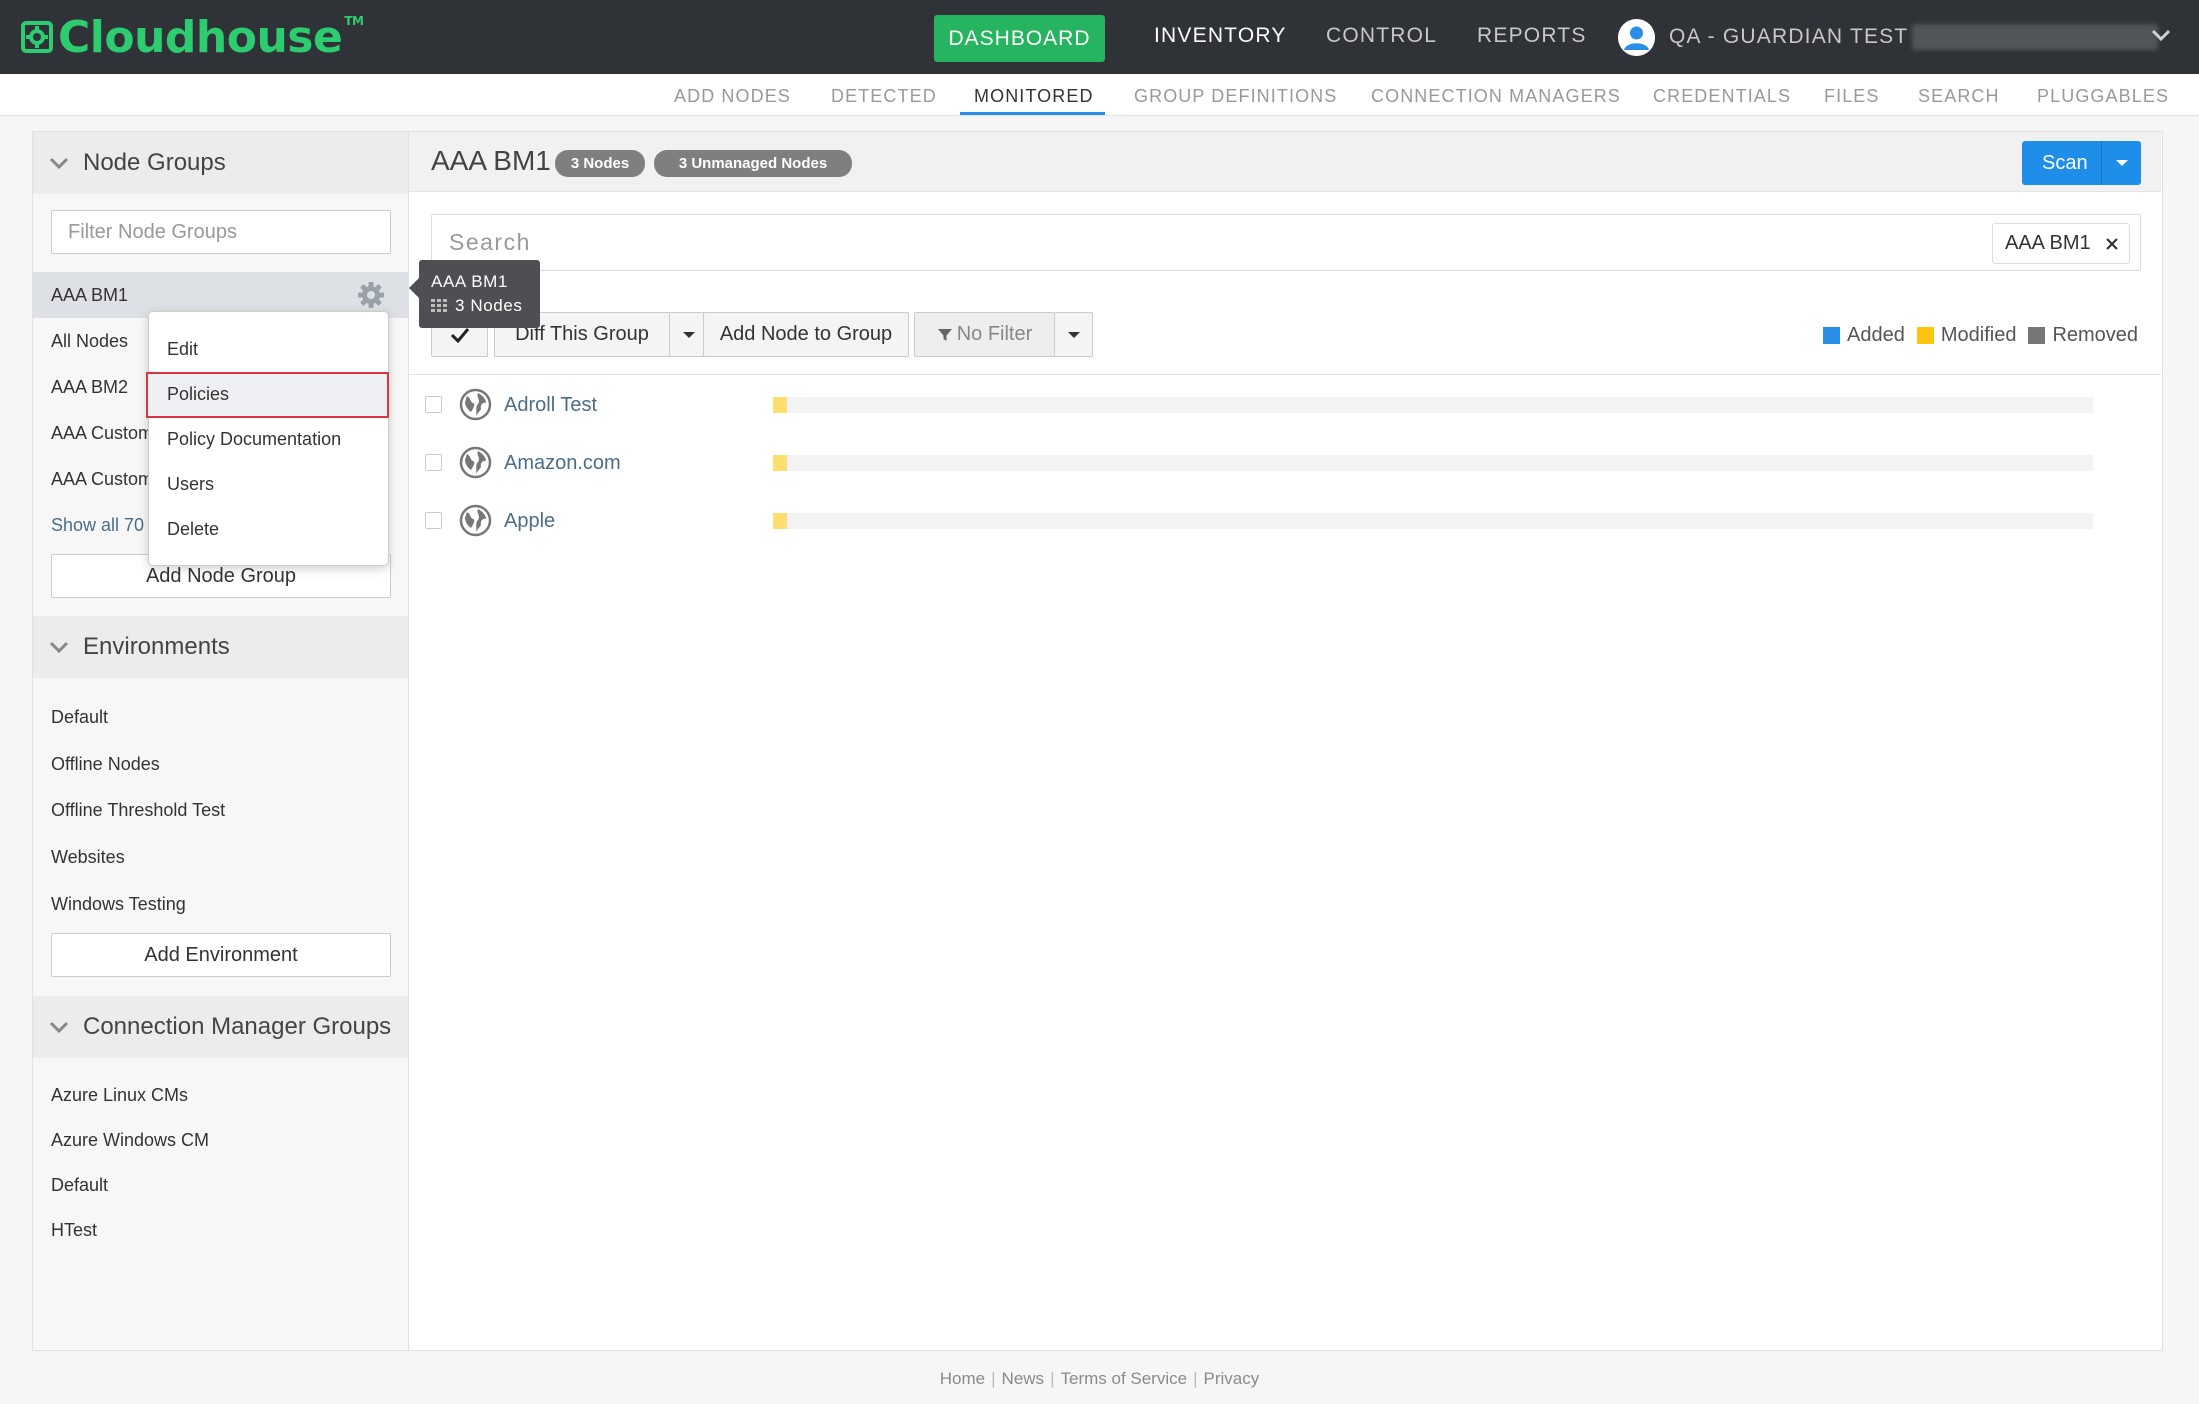  Describe the element at coordinates (1789, 36) in the screenshot. I see `user-name: QA - GUARDIAN TEST` at that location.